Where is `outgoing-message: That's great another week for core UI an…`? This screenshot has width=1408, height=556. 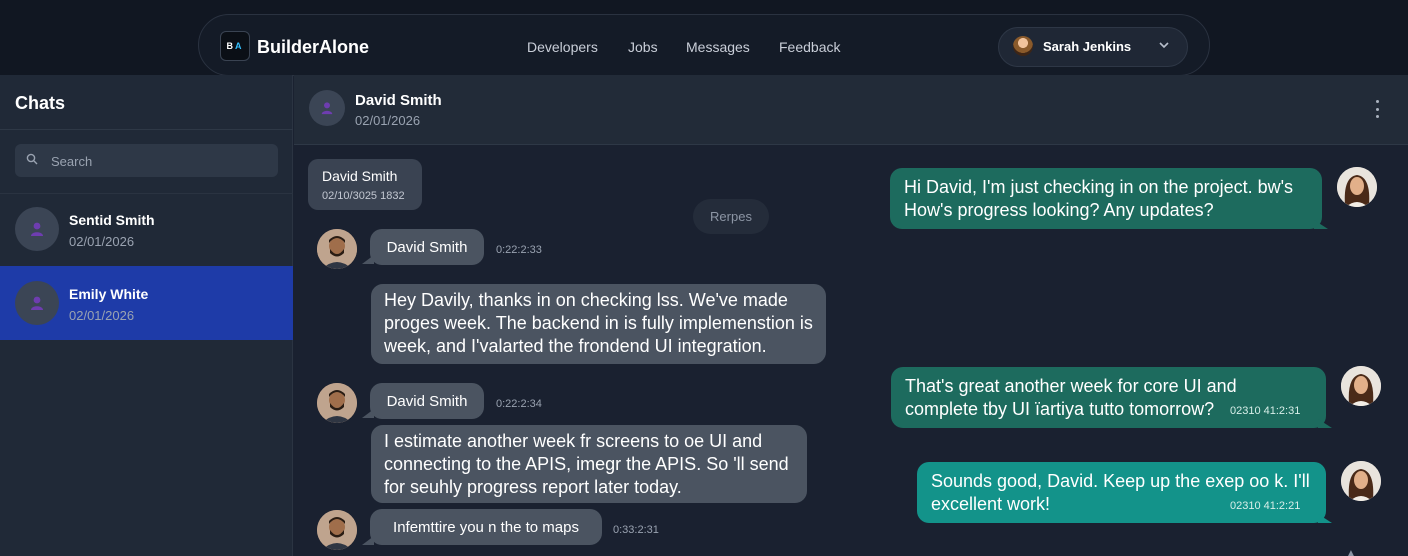
outgoing-message: That's great another week for core UI an… is located at coordinates (1108, 397).